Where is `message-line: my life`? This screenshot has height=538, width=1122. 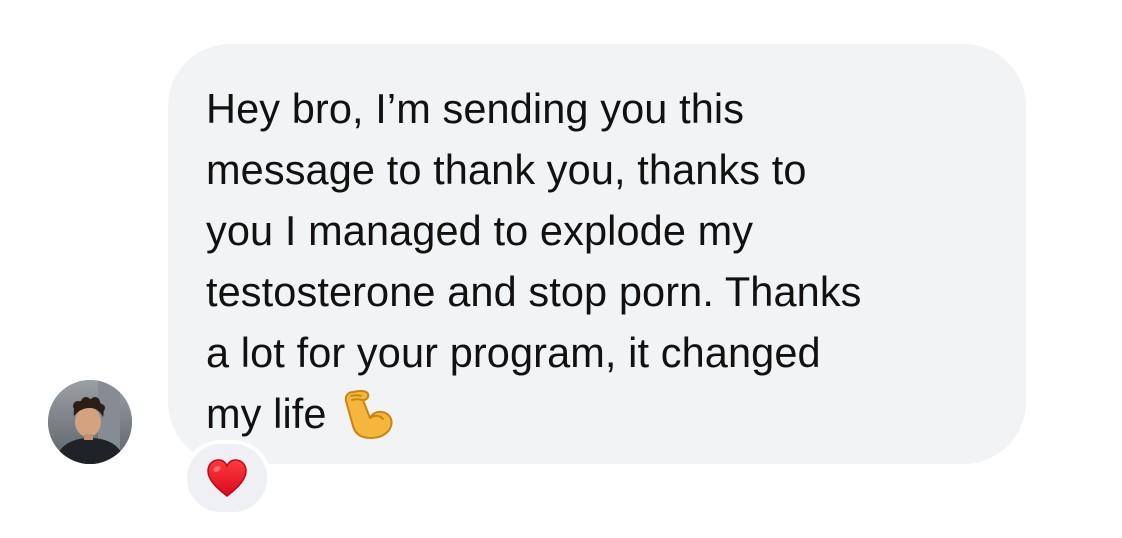 message-line: my life is located at coordinates (266, 413).